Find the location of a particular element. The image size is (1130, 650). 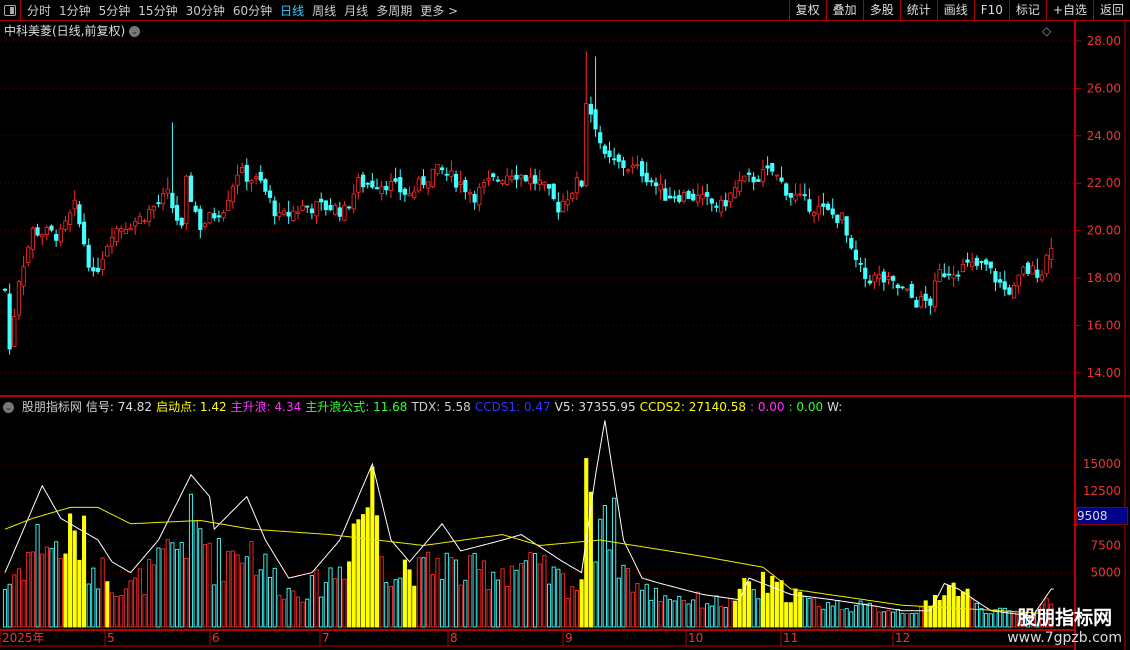

volume-tick-label: 15000 is located at coordinates (1102, 464).